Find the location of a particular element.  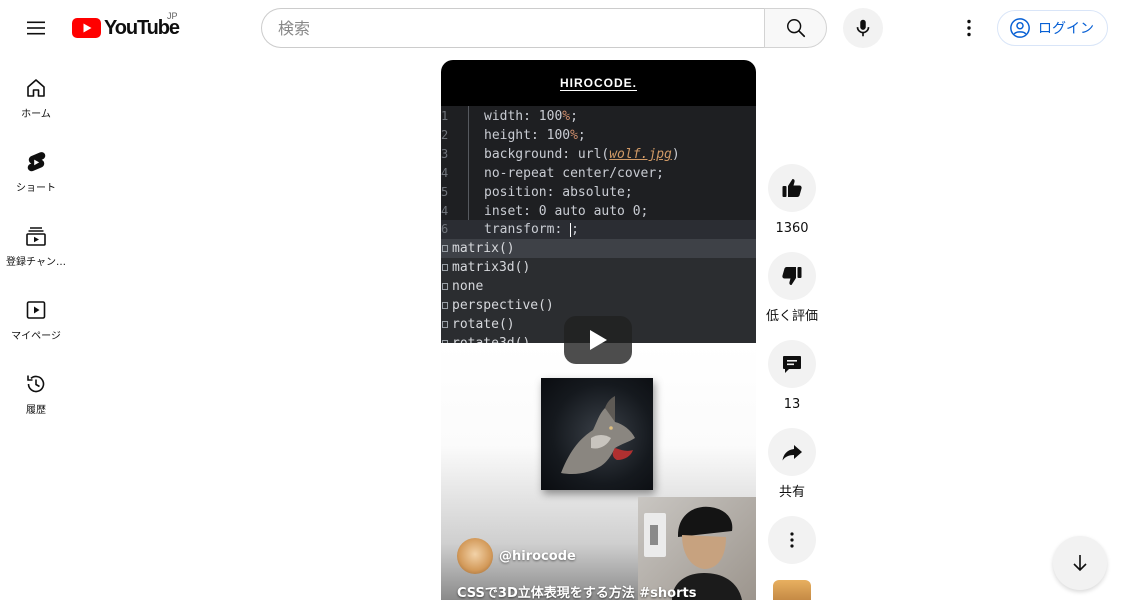

like-action: 1360 is located at coordinates (792, 208).